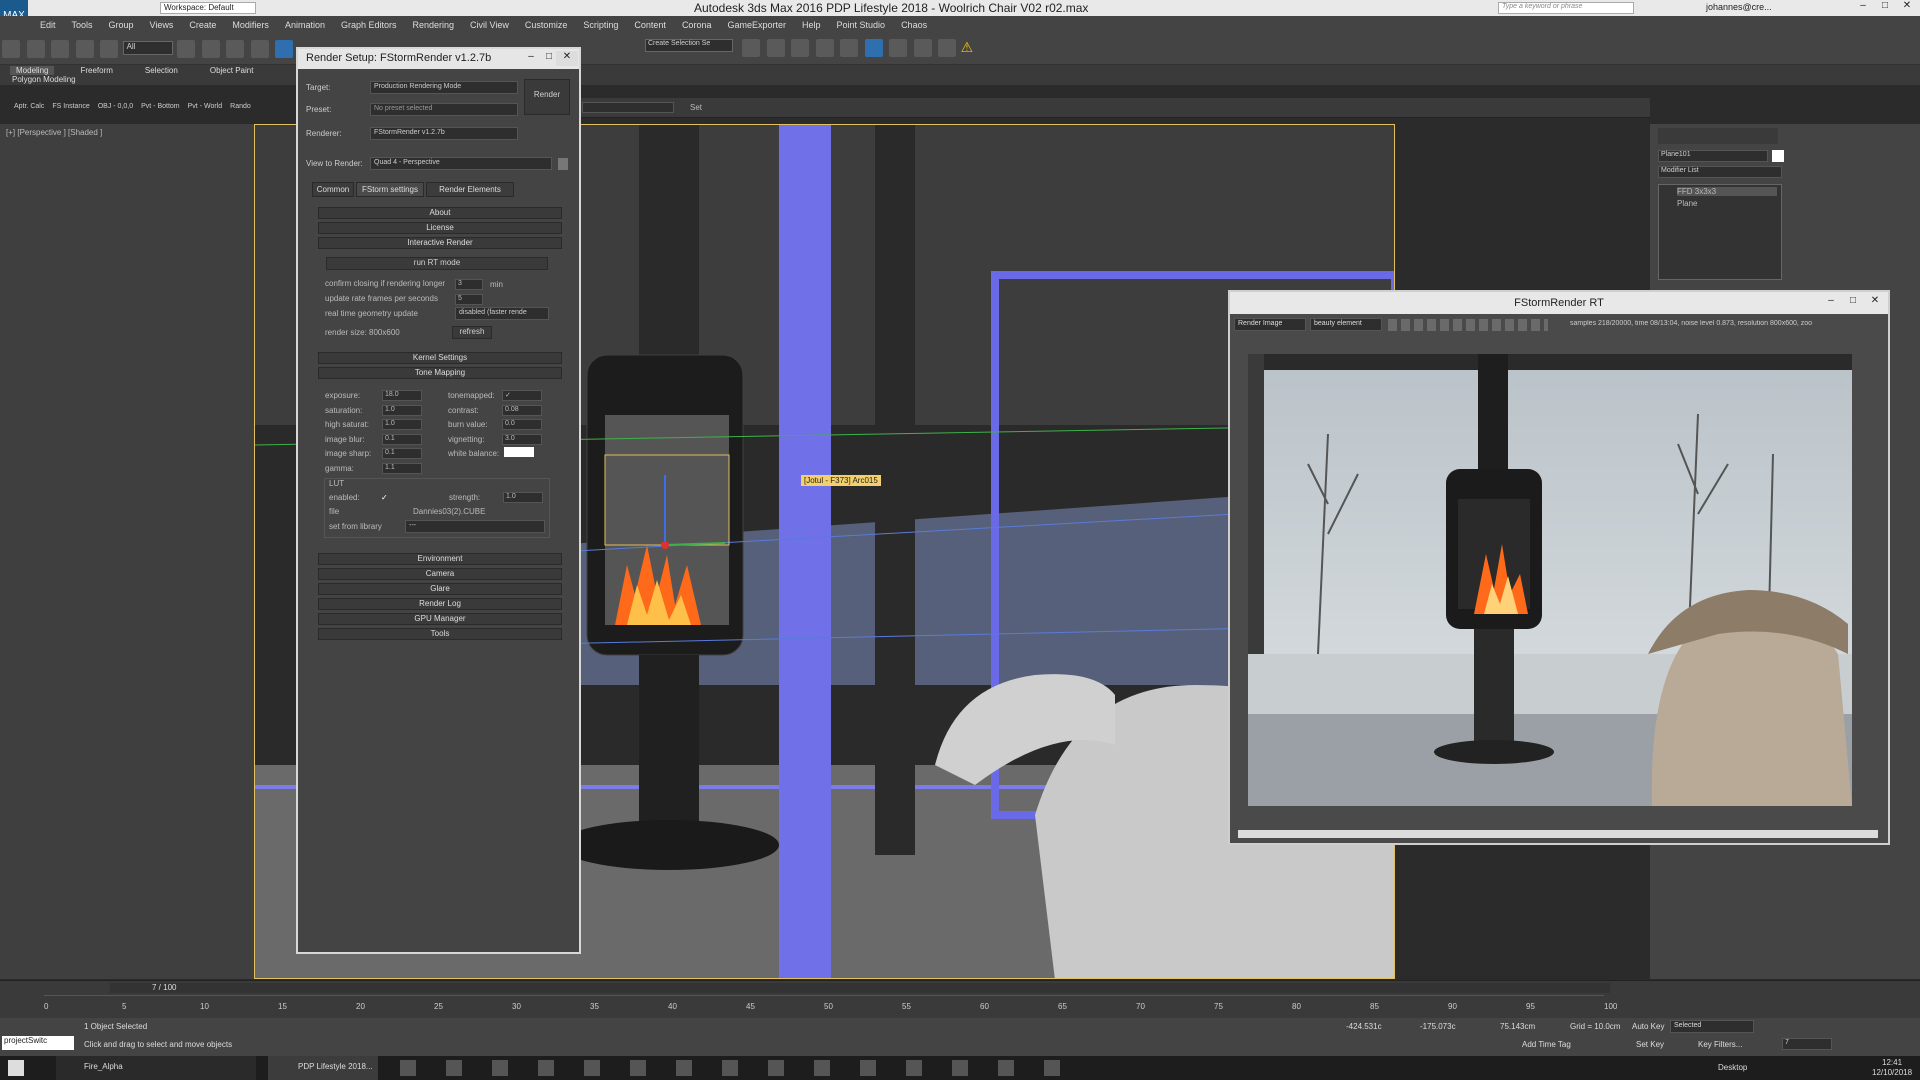  What do you see at coordinates (440, 634) in the screenshot?
I see `rollout-tools: Tools` at bounding box center [440, 634].